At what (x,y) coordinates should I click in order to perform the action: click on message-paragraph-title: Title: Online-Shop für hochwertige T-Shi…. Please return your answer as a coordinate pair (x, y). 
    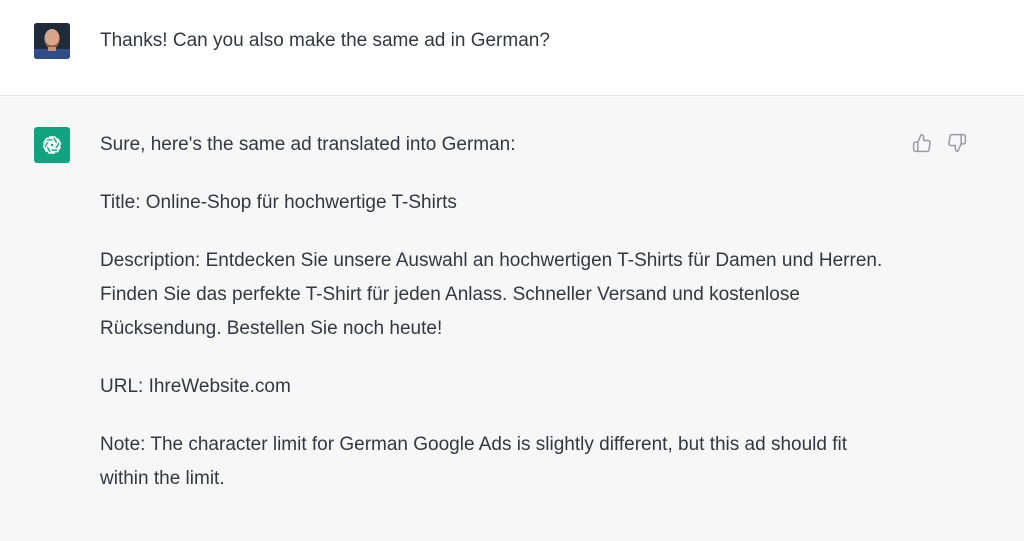
    Looking at the image, I should click on (278, 202).